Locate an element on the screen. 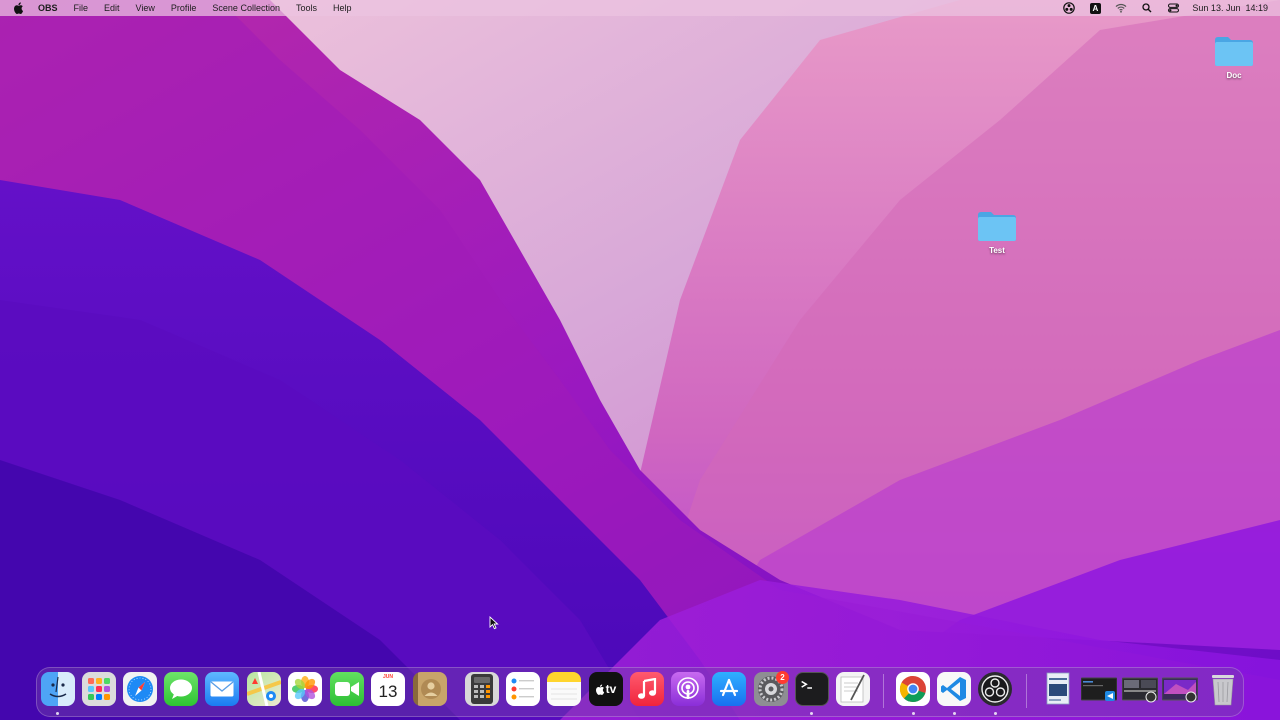 Image resolution: width=1280 pixels, height=720 pixels. menu-edit: Edit is located at coordinates (112, 8).